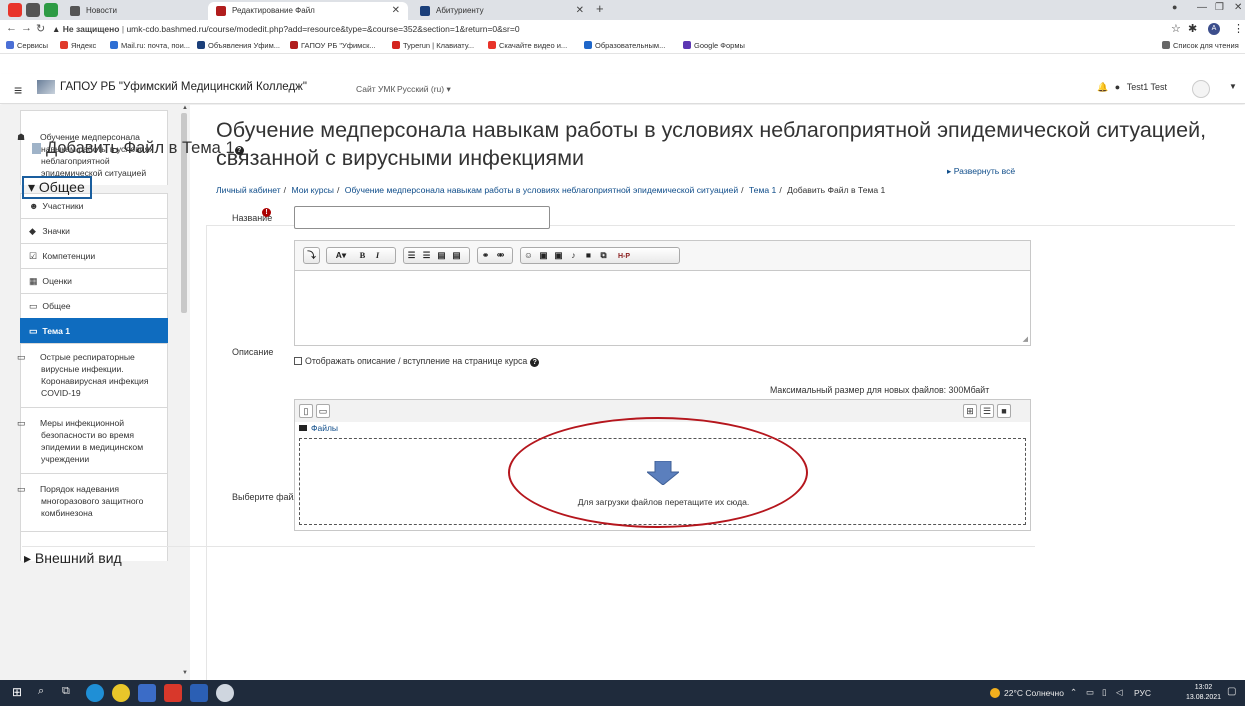  Describe the element at coordinates (1142, 693) in the screenshot. I see `input-language: РУС` at that location.